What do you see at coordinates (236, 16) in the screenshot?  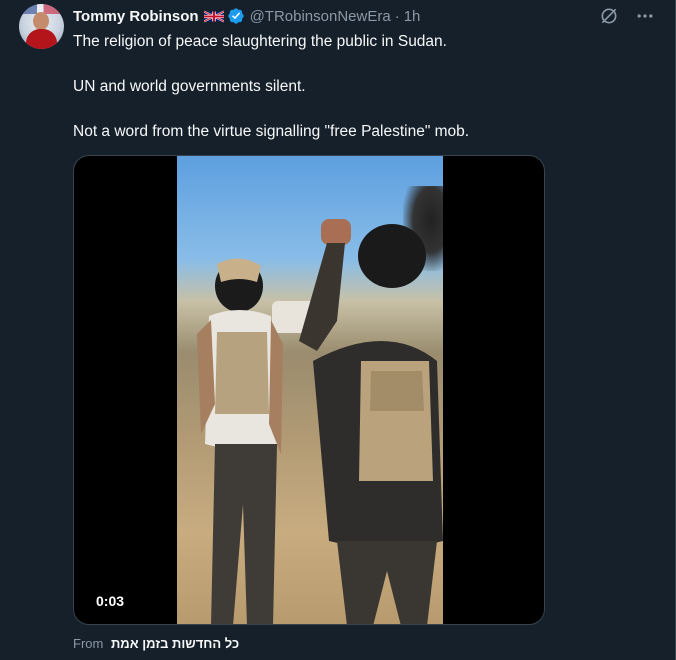 I see `verified-badge-icon` at bounding box center [236, 16].